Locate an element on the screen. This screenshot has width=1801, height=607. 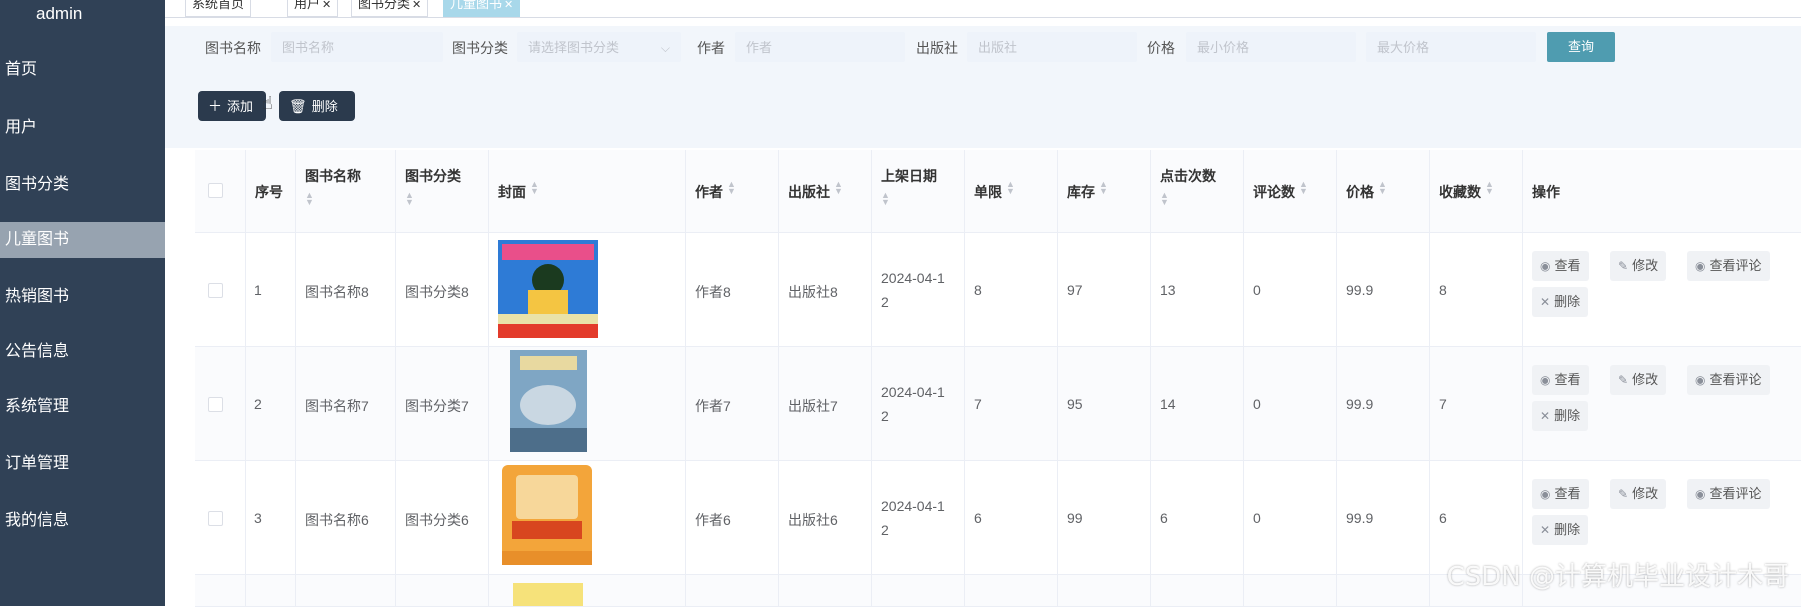
tag-children-books: 儿童图书 ✕ is located at coordinates (482, 8).